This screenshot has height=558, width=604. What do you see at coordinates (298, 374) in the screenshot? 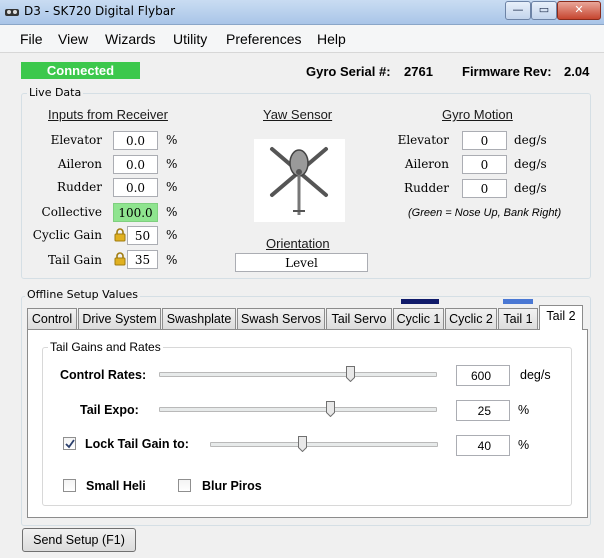
I see `control-rates-slider-track` at bounding box center [298, 374].